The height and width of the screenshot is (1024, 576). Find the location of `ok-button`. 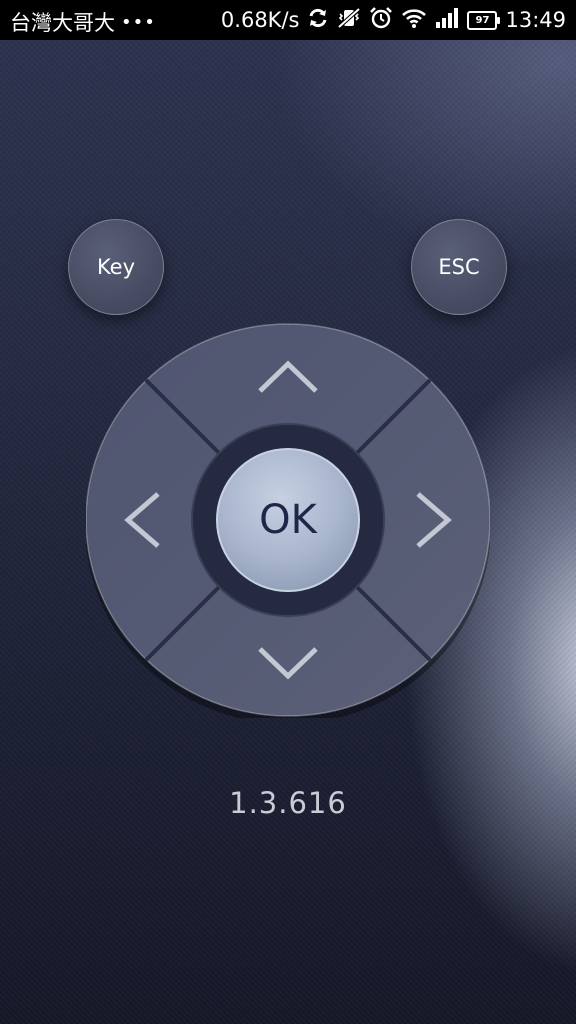

ok-button is located at coordinates (288, 520).